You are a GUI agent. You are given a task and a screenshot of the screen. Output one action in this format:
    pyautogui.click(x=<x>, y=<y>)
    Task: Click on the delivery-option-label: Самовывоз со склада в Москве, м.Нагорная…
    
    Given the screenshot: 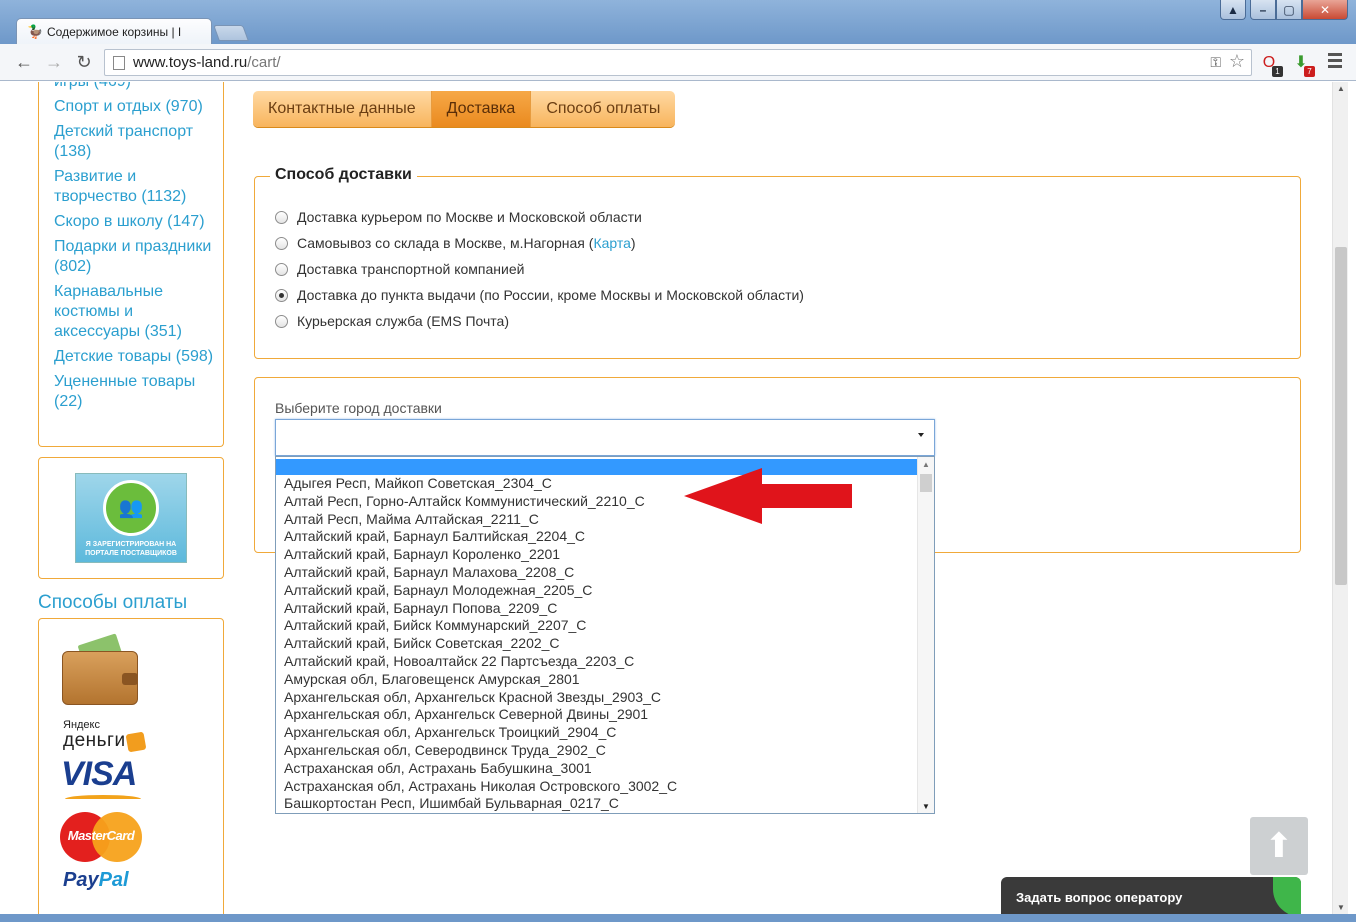 What is the action you would take?
    pyautogui.click(x=445, y=243)
    